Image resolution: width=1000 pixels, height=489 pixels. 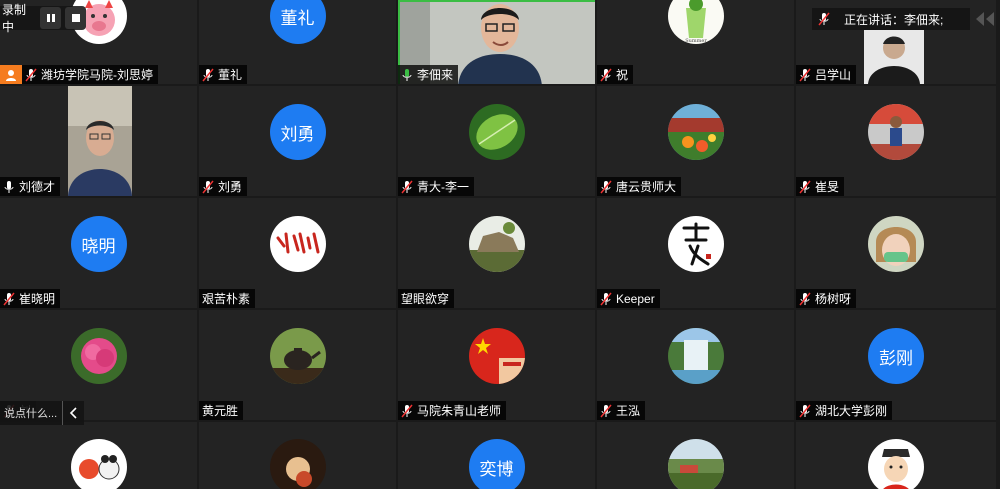 I want to click on child-photo-icon, so click(x=896, y=244).